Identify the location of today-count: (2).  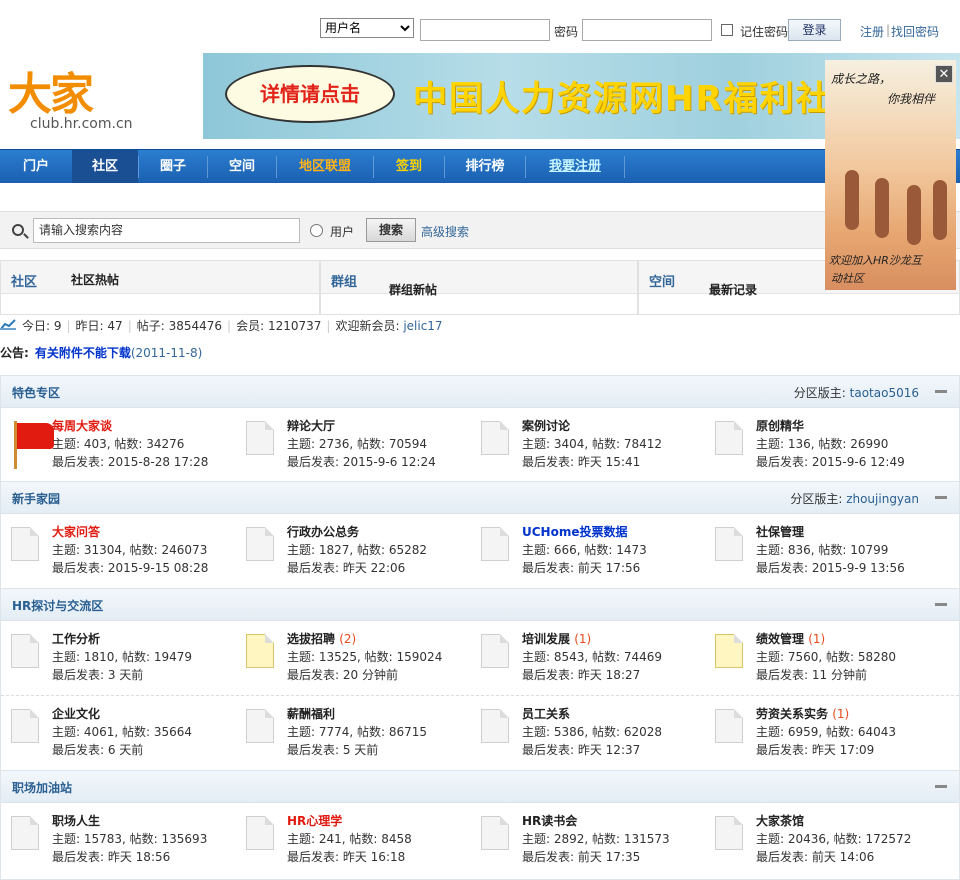
(348, 639).